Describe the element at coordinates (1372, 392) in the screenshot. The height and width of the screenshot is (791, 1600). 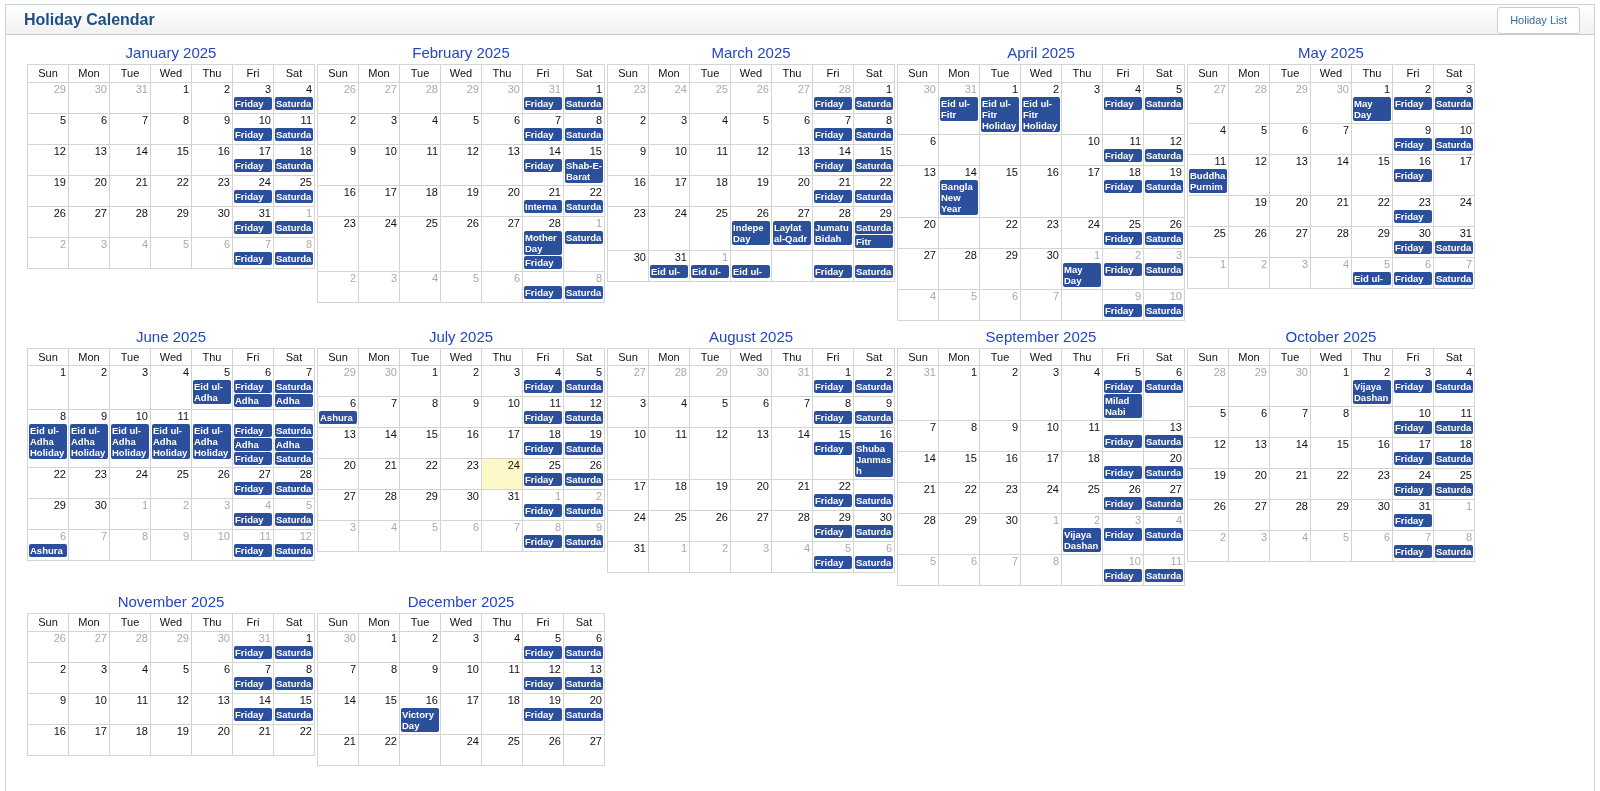
I see `event-label: Vijaya Dashan` at that location.